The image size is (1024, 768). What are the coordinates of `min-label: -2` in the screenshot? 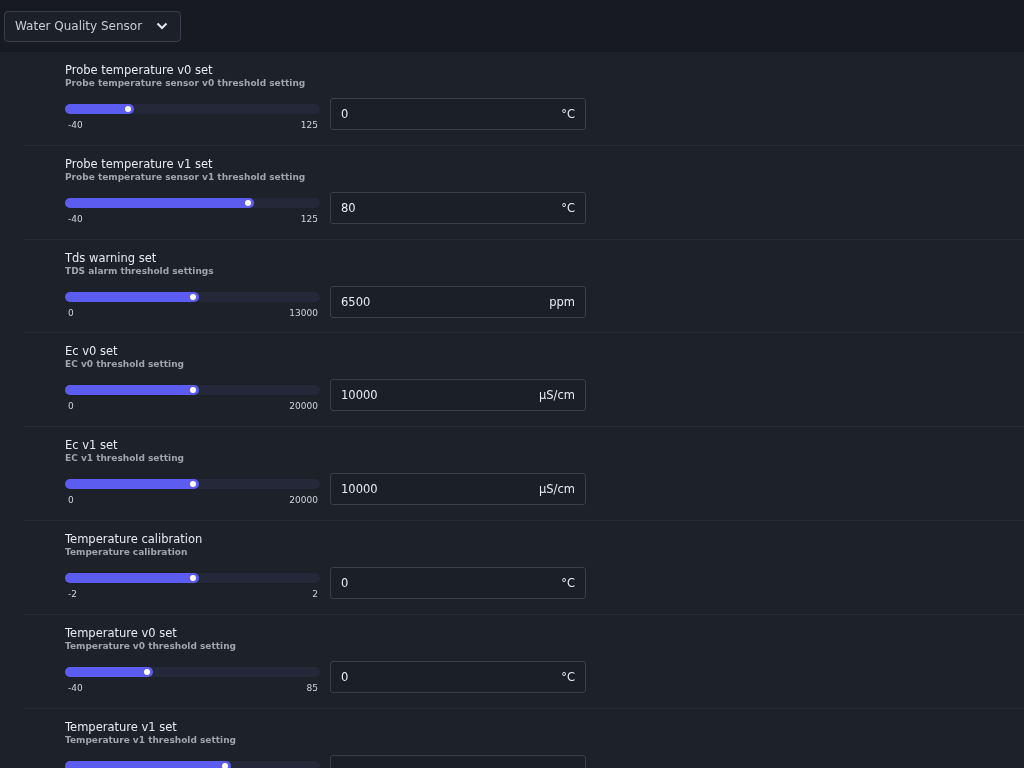 It's located at (72, 594).